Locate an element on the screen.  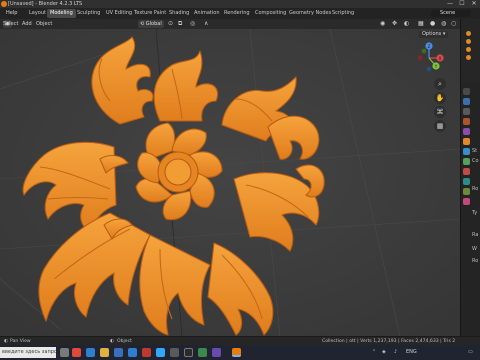
visibility-icon: ◉ is located at coordinates (382, 24).